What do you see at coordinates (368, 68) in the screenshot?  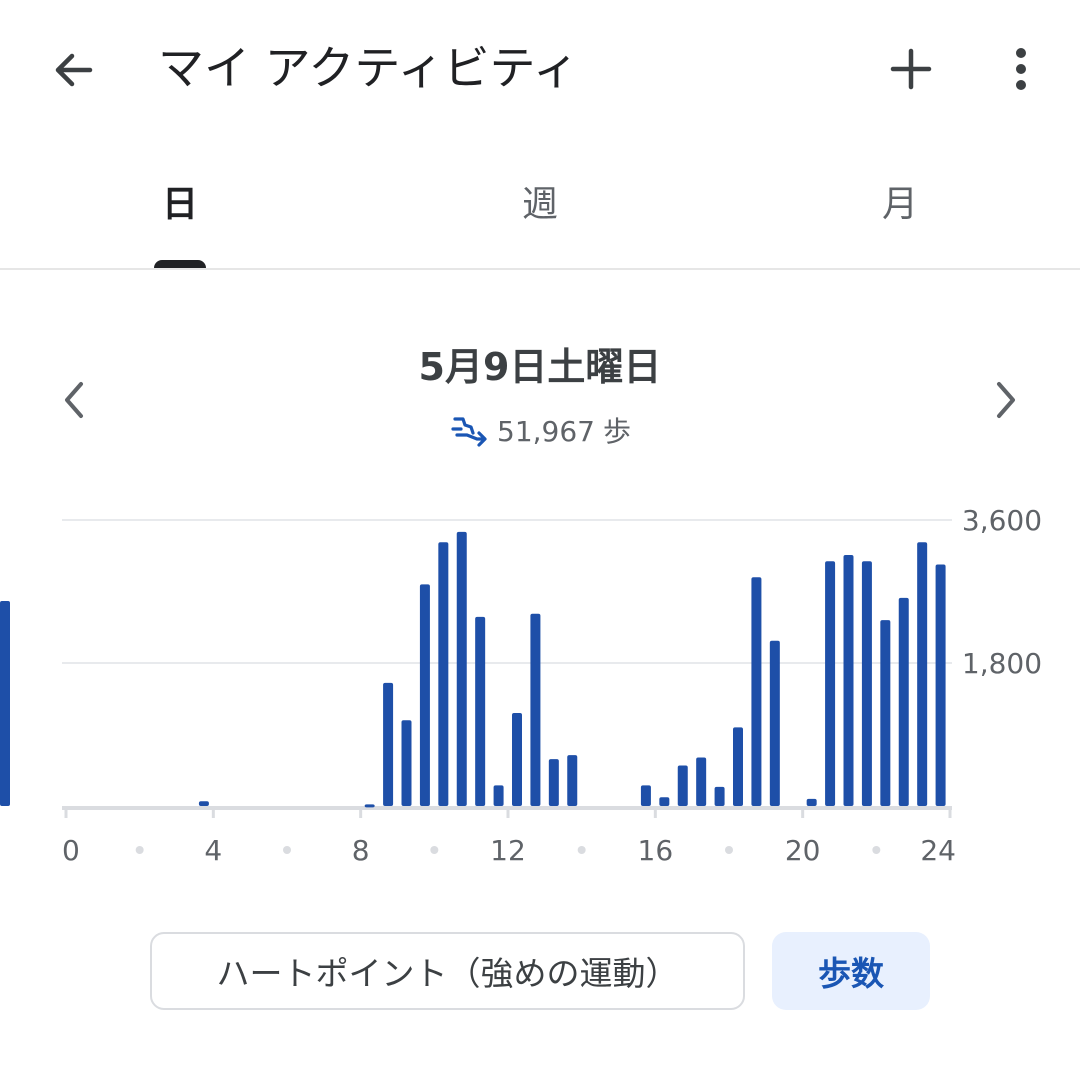 I see `page-title: マイ アクティビティ` at bounding box center [368, 68].